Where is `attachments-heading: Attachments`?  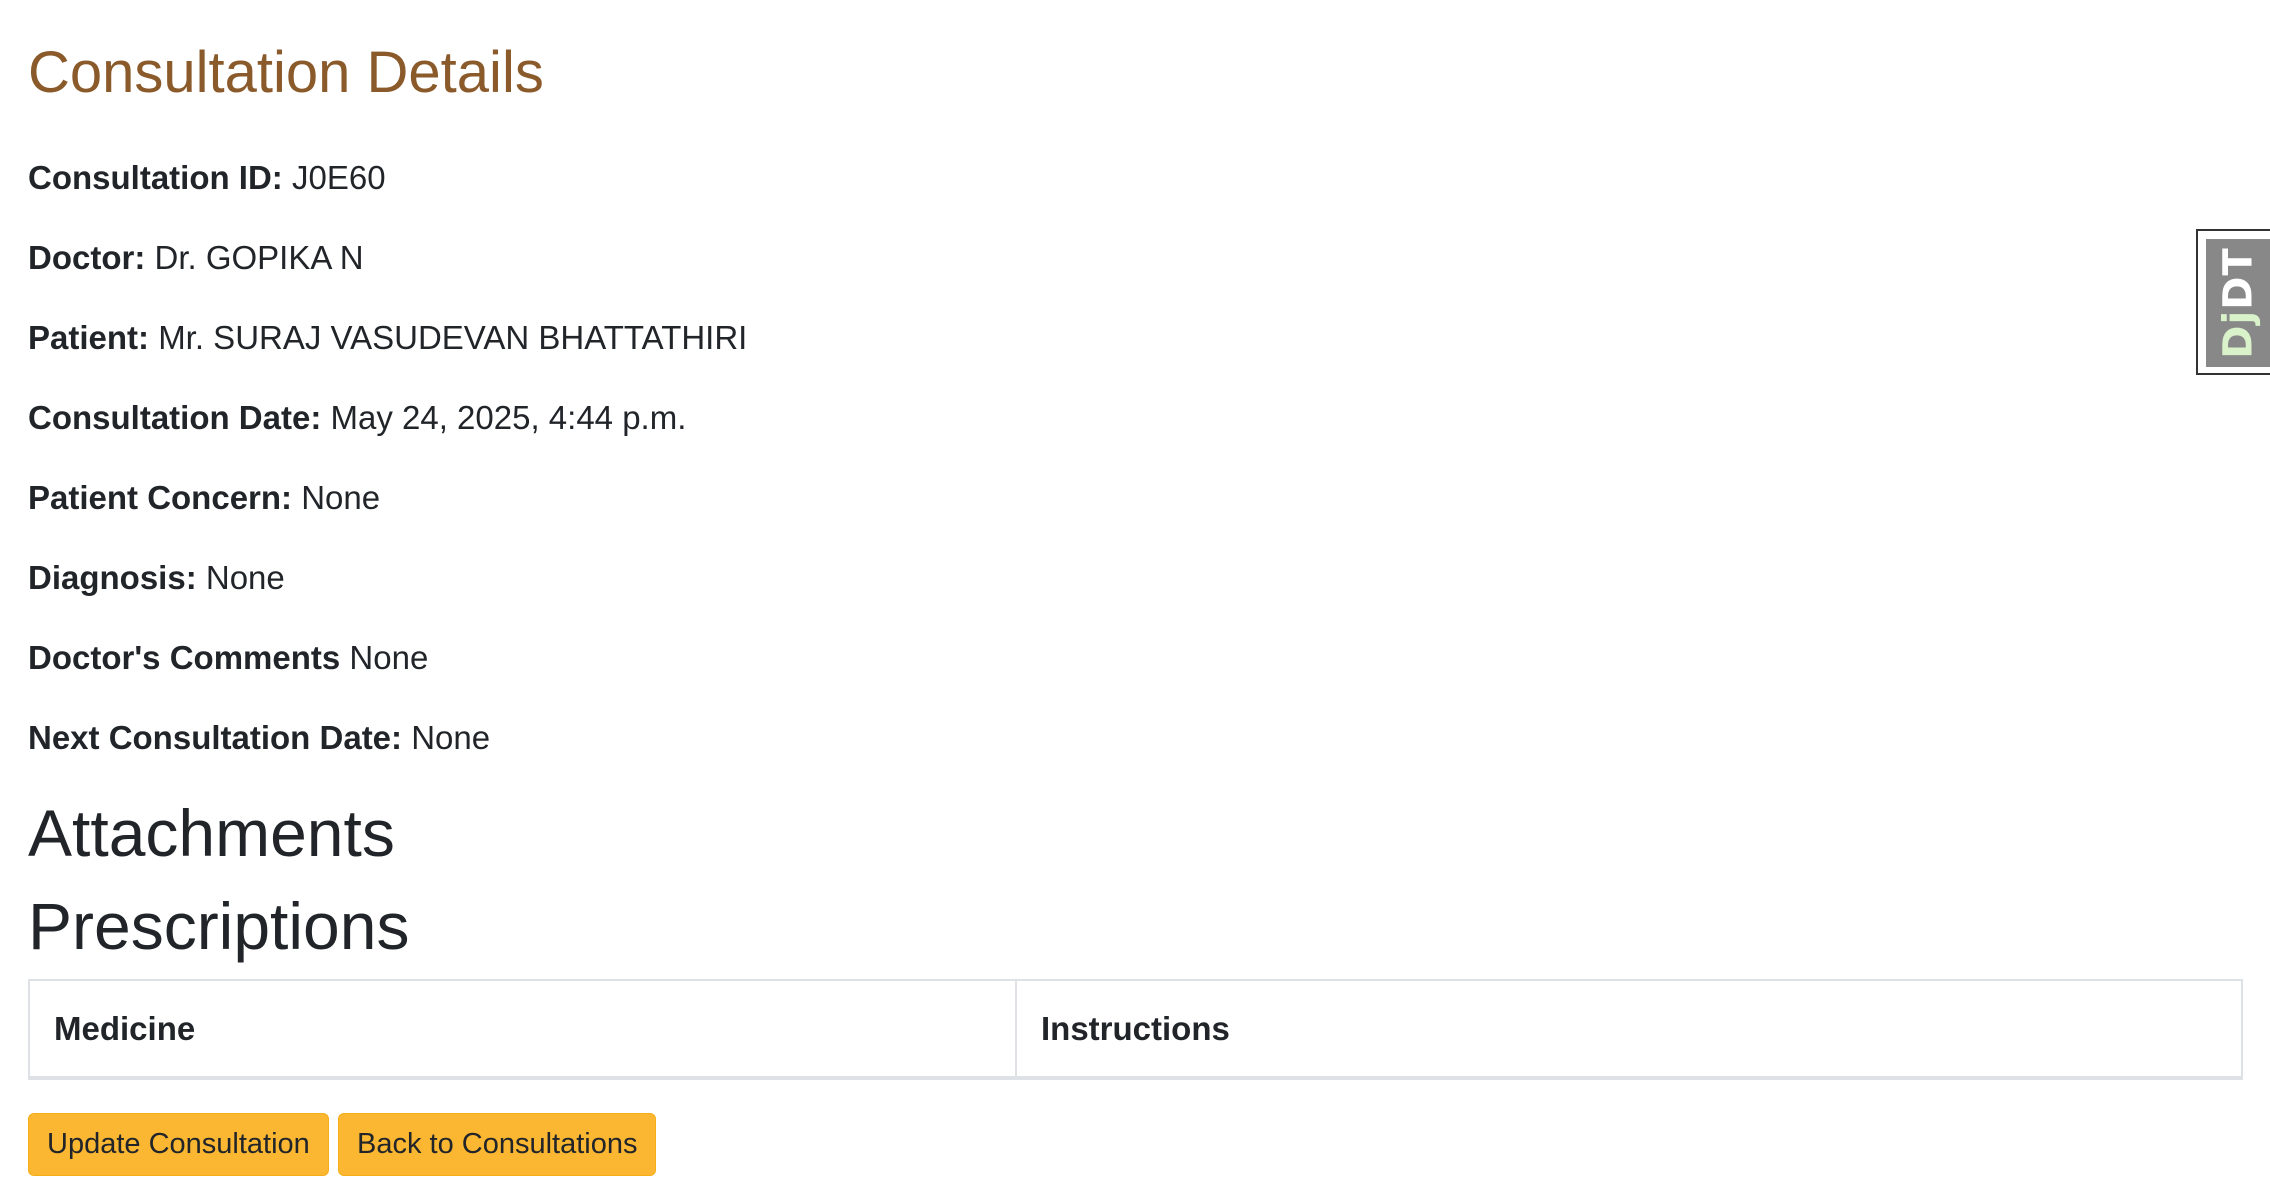
attachments-heading: Attachments is located at coordinates (211, 833).